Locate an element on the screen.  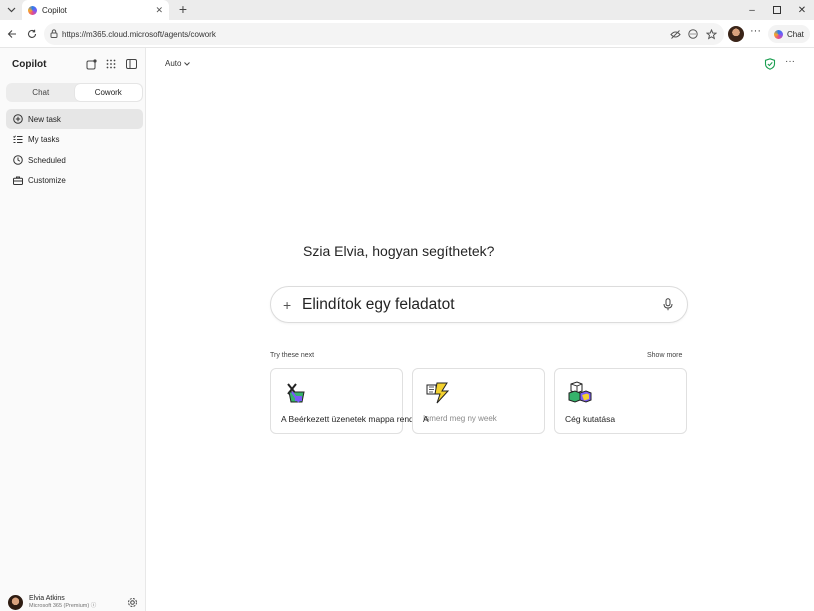
browser-tab-bar: Copilot ✕ + – ✕ is located at coordinates (407, 10).